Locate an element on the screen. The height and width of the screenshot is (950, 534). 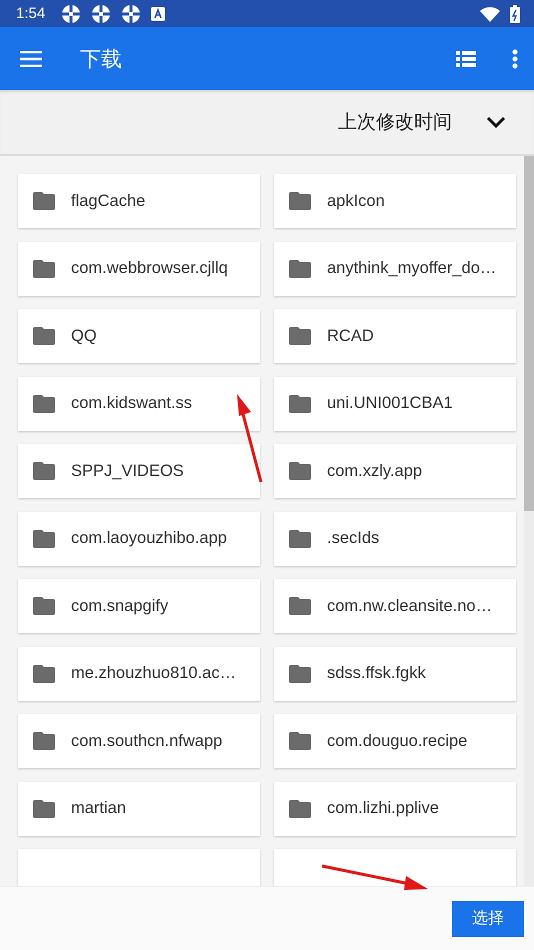
sort-order-label: 上次修改时间 is located at coordinates (395, 122).